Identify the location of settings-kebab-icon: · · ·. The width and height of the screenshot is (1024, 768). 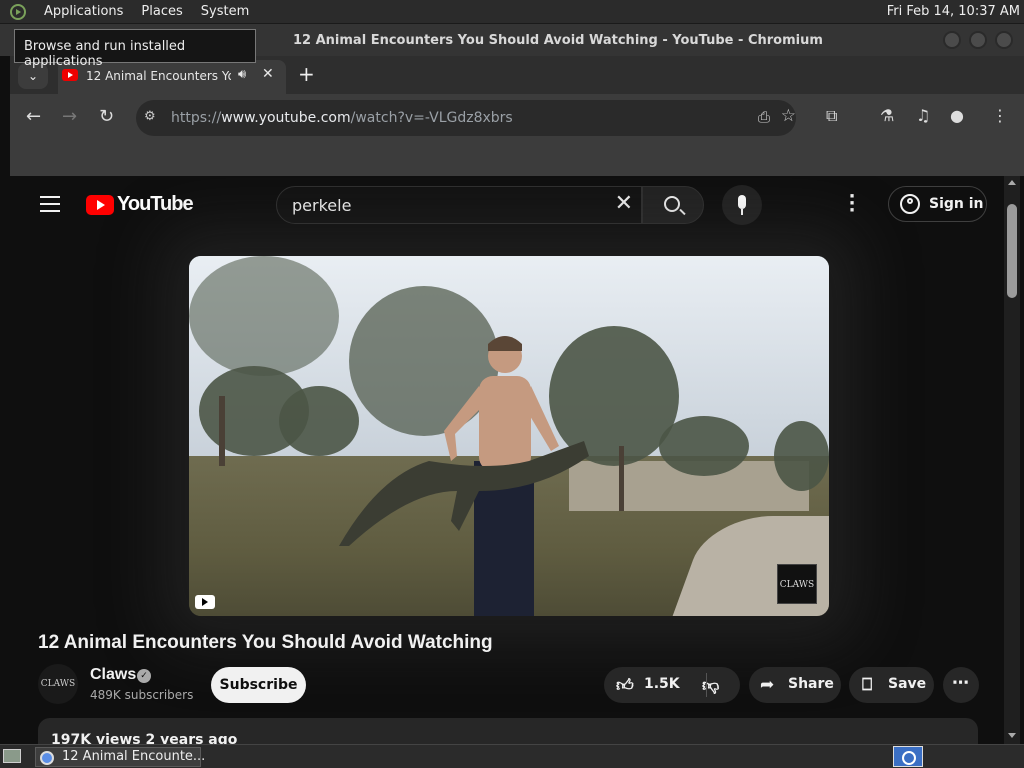
(852, 204).